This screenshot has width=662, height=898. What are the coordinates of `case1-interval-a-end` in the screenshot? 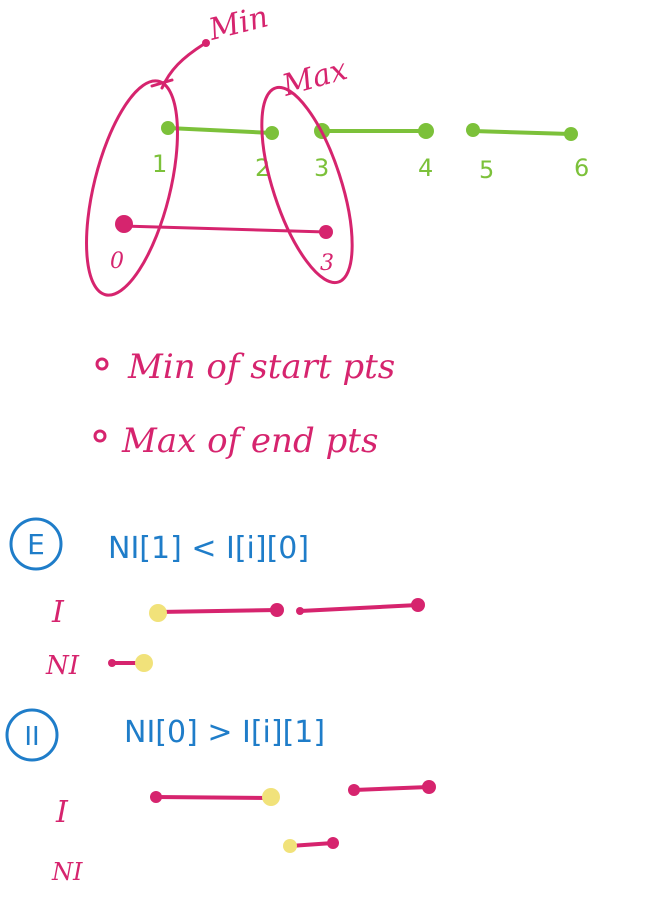 It's located at (277, 610).